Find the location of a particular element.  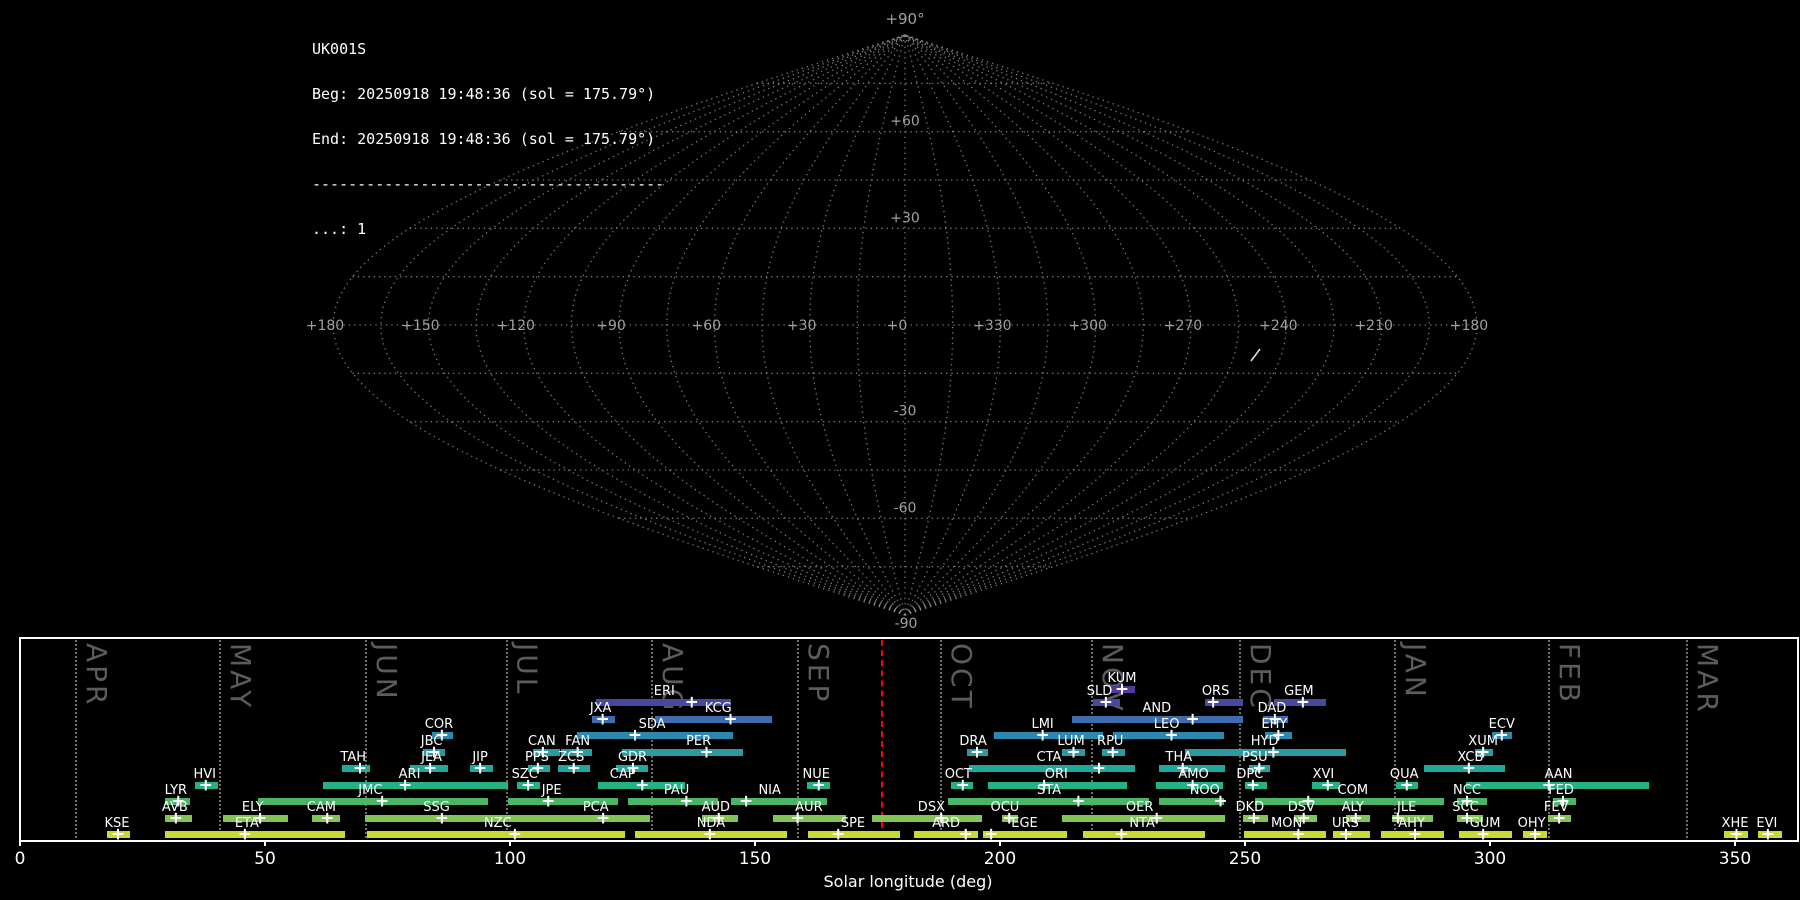

shower-code-label: ARD is located at coordinates (946, 823).